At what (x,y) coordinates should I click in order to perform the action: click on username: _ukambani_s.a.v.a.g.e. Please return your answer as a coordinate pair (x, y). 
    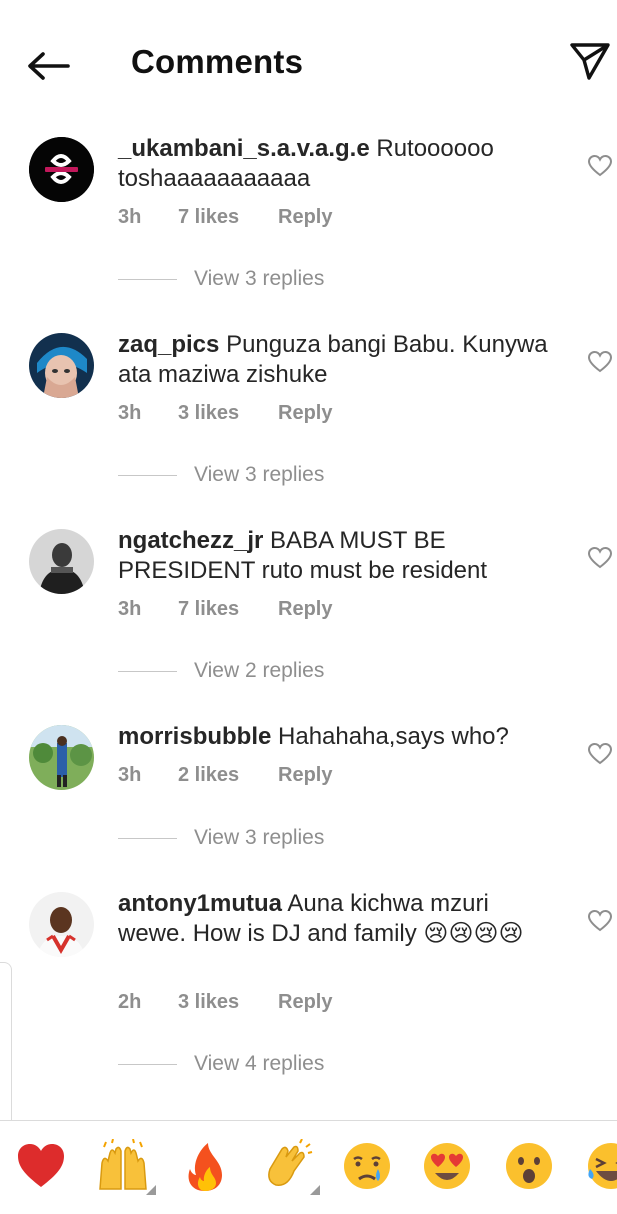
    Looking at the image, I should click on (244, 148).